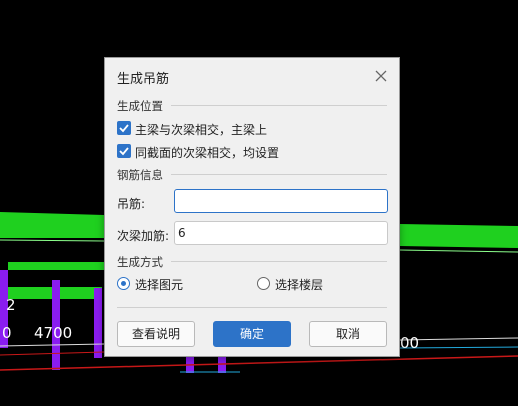  What do you see at coordinates (252, 334) in the screenshot?
I see `ok-button: 确定` at bounding box center [252, 334].